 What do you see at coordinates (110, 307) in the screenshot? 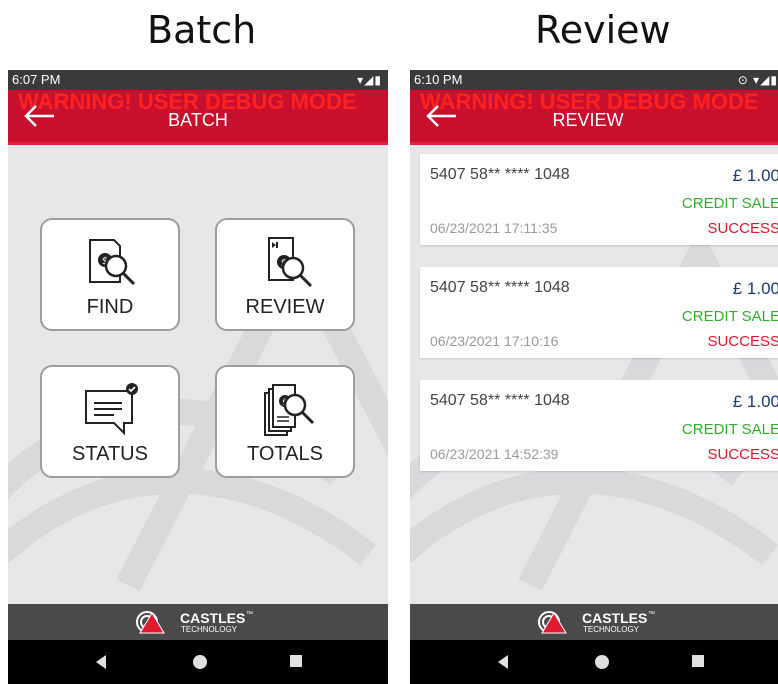
I see `find-label: FIND` at bounding box center [110, 307].